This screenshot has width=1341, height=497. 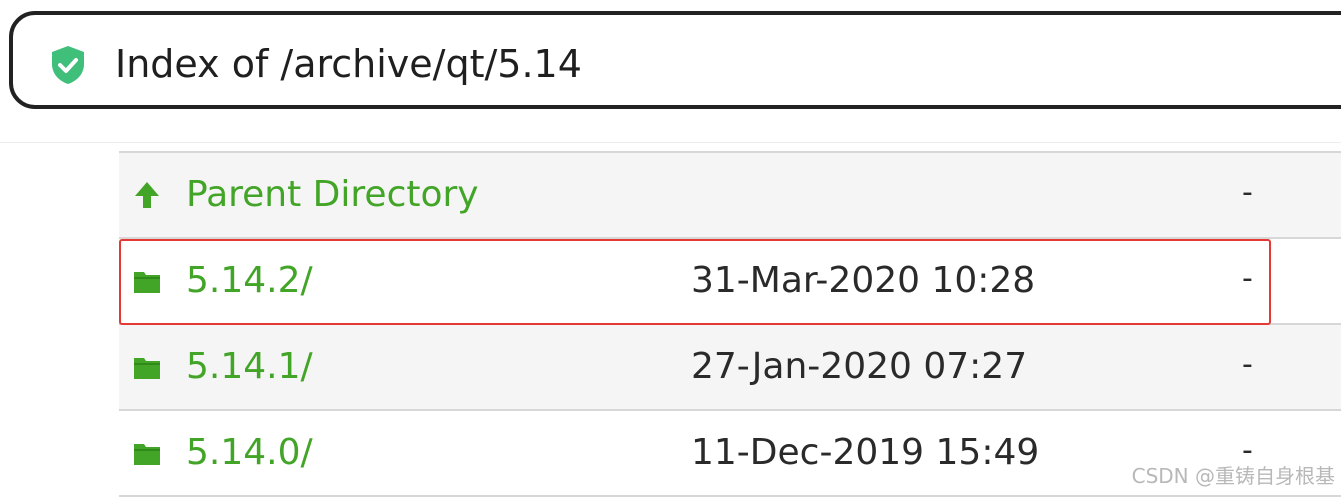 What do you see at coordinates (68, 65) in the screenshot?
I see `shield-check-icon` at bounding box center [68, 65].